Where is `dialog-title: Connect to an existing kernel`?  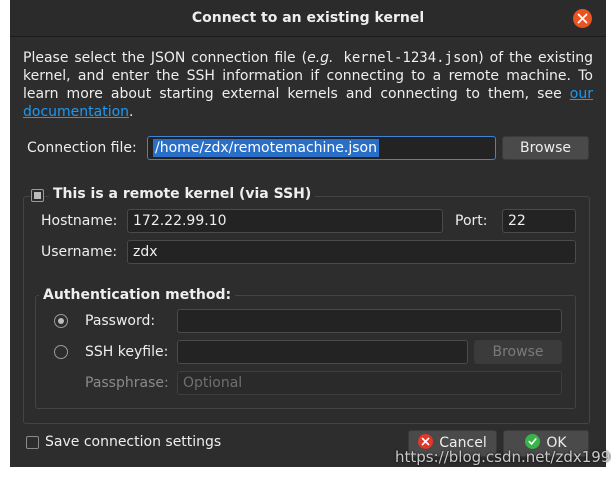 dialog-title: Connect to an existing kernel is located at coordinates (308, 18).